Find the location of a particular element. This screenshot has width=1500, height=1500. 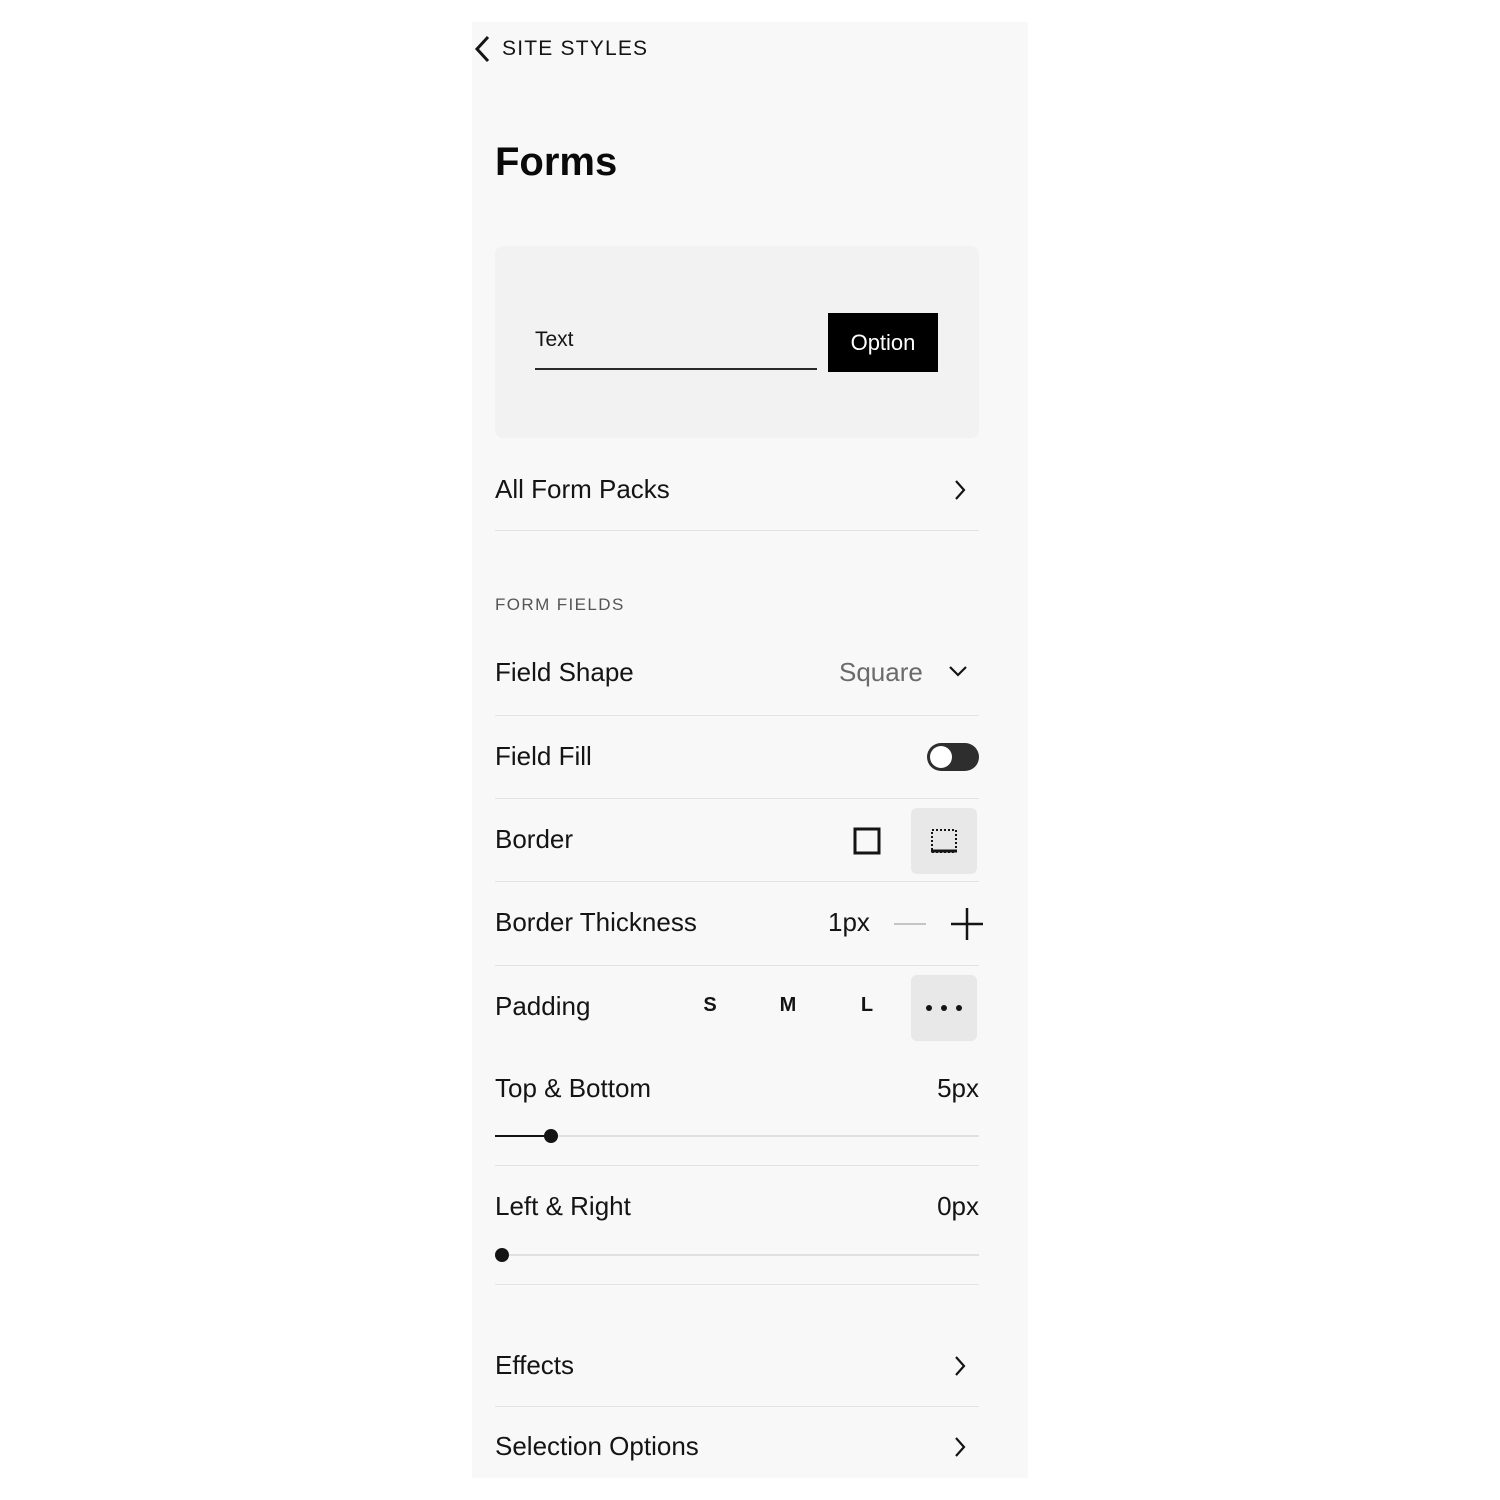

border-thickness-label: Border Thickness is located at coordinates (596, 922).